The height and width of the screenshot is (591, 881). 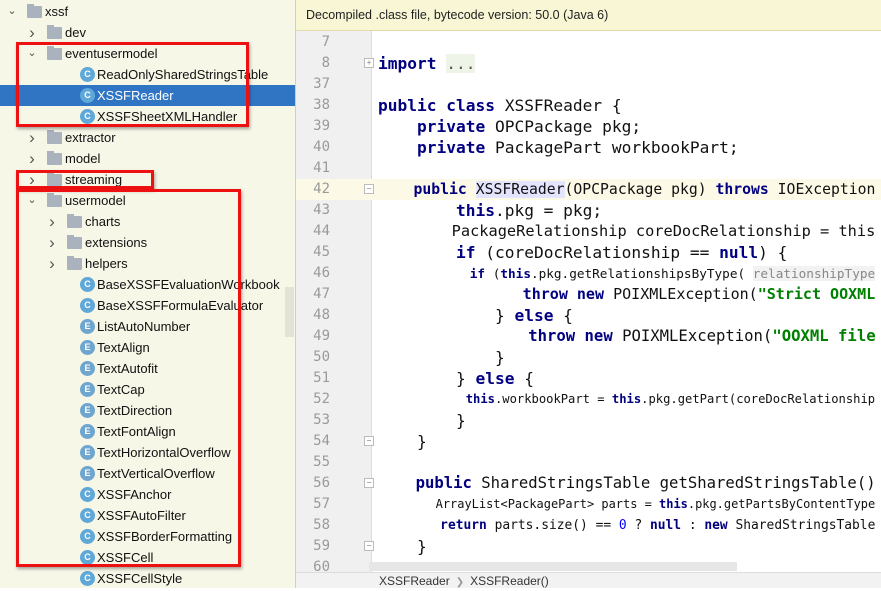 What do you see at coordinates (147, 11) in the screenshot?
I see `tree-item-xssf: ⌄ xssf` at bounding box center [147, 11].